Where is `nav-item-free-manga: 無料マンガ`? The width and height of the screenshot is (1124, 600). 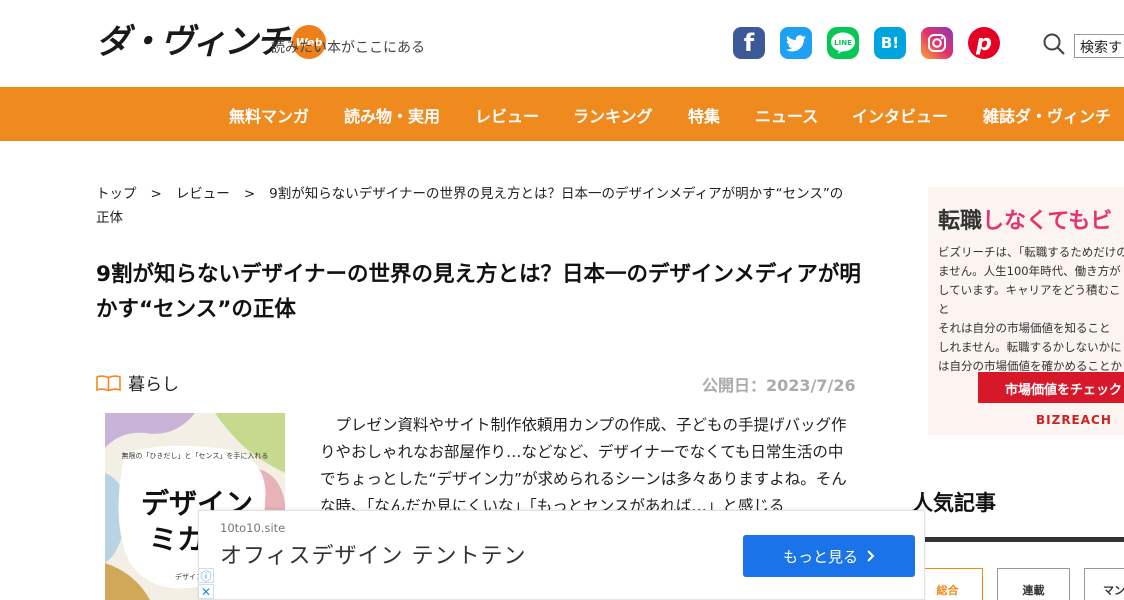 nav-item-free-manga: 無料マンガ is located at coordinates (269, 115).